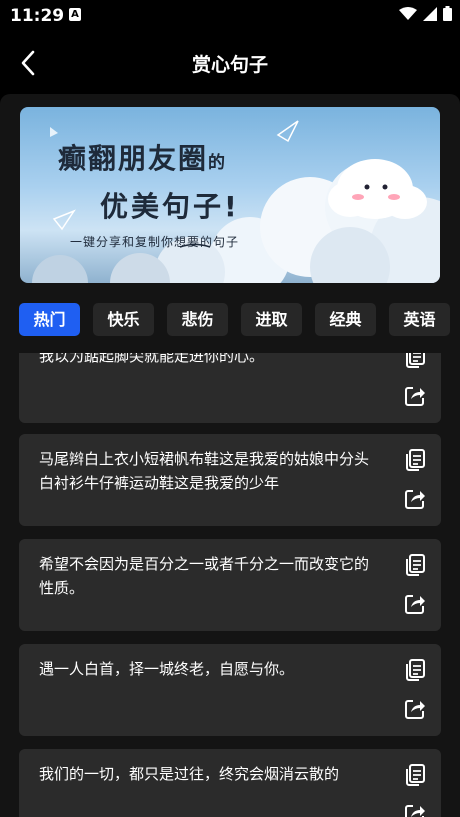  I want to click on list-item: 我以为踮起脚尖就能走进你的心。, so click(230, 388).